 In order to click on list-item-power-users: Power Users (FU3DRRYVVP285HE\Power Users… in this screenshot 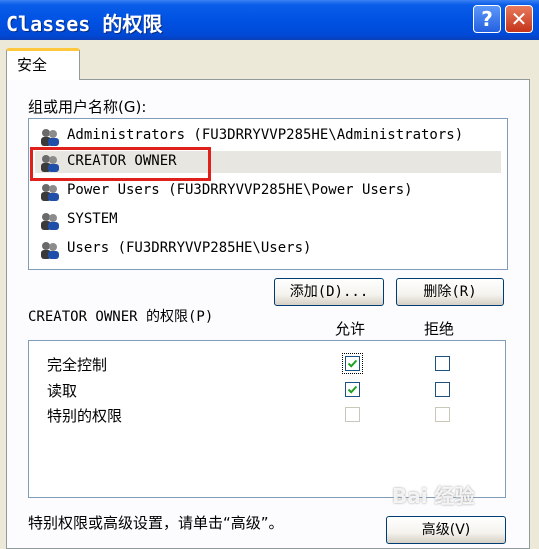, I will do `click(268, 191)`.